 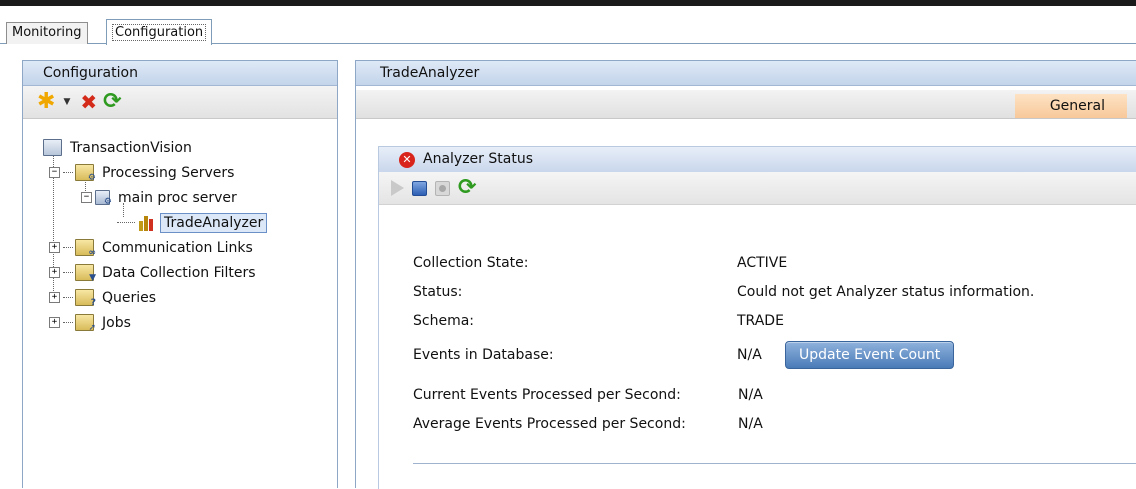 I want to click on tree-item-communication-links: + ∞ Communication Links, so click(x=180, y=247).